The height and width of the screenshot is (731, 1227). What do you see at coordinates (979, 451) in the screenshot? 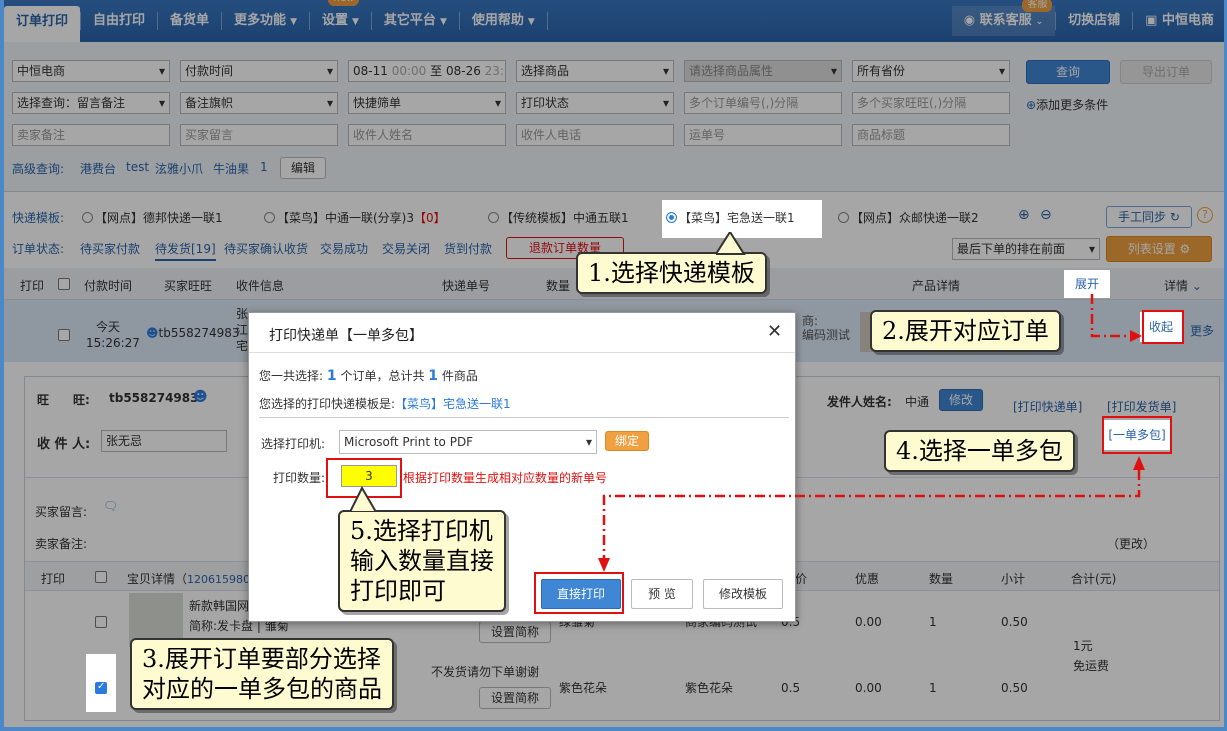
I see `callout-step-4: 4.选择一单多包` at bounding box center [979, 451].